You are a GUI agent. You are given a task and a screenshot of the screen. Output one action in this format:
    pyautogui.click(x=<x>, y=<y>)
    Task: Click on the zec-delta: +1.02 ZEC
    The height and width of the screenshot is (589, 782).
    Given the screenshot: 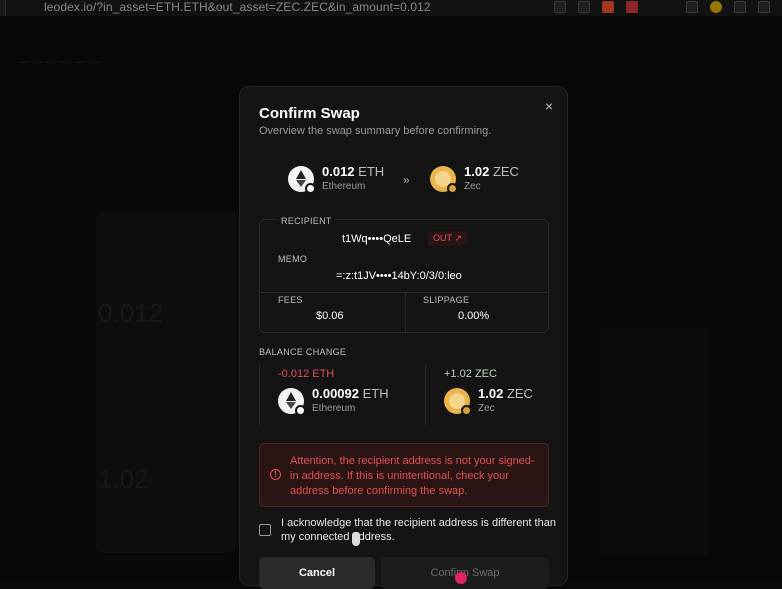 What is the action you would take?
    pyautogui.click(x=470, y=374)
    